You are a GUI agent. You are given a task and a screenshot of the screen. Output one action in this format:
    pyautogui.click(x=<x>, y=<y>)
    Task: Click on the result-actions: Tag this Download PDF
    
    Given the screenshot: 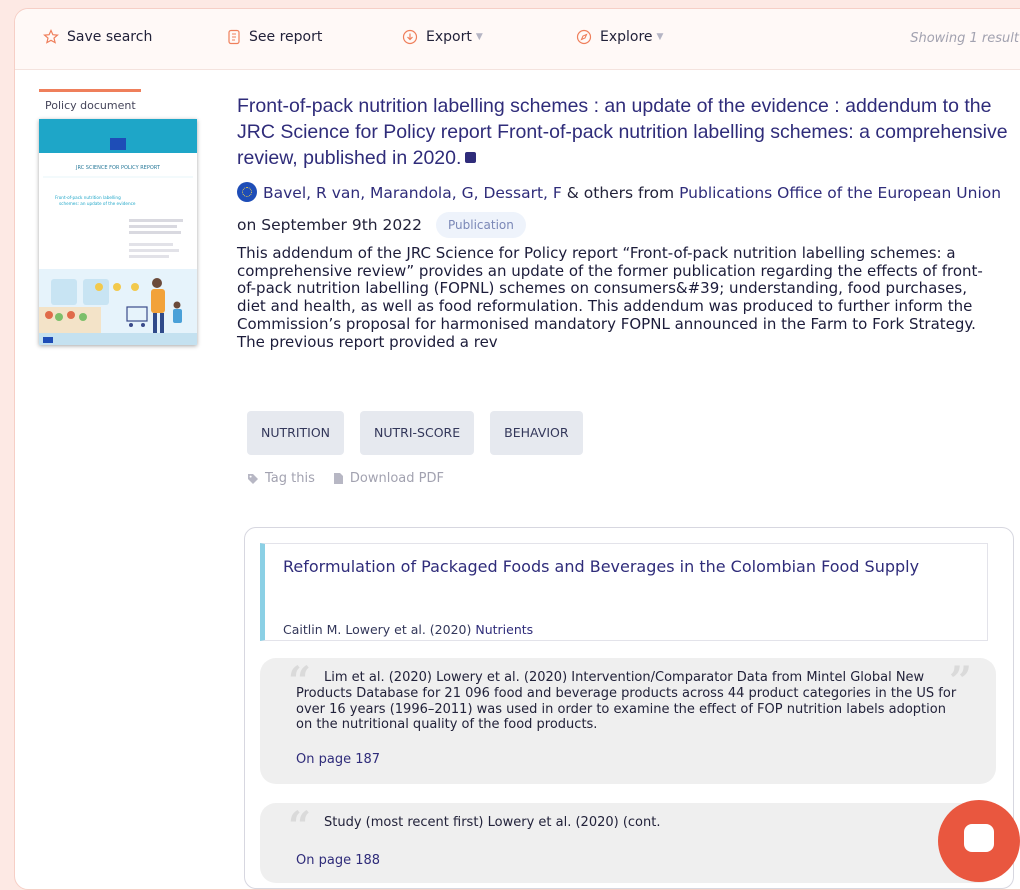 What is the action you would take?
    pyautogui.click(x=345, y=478)
    